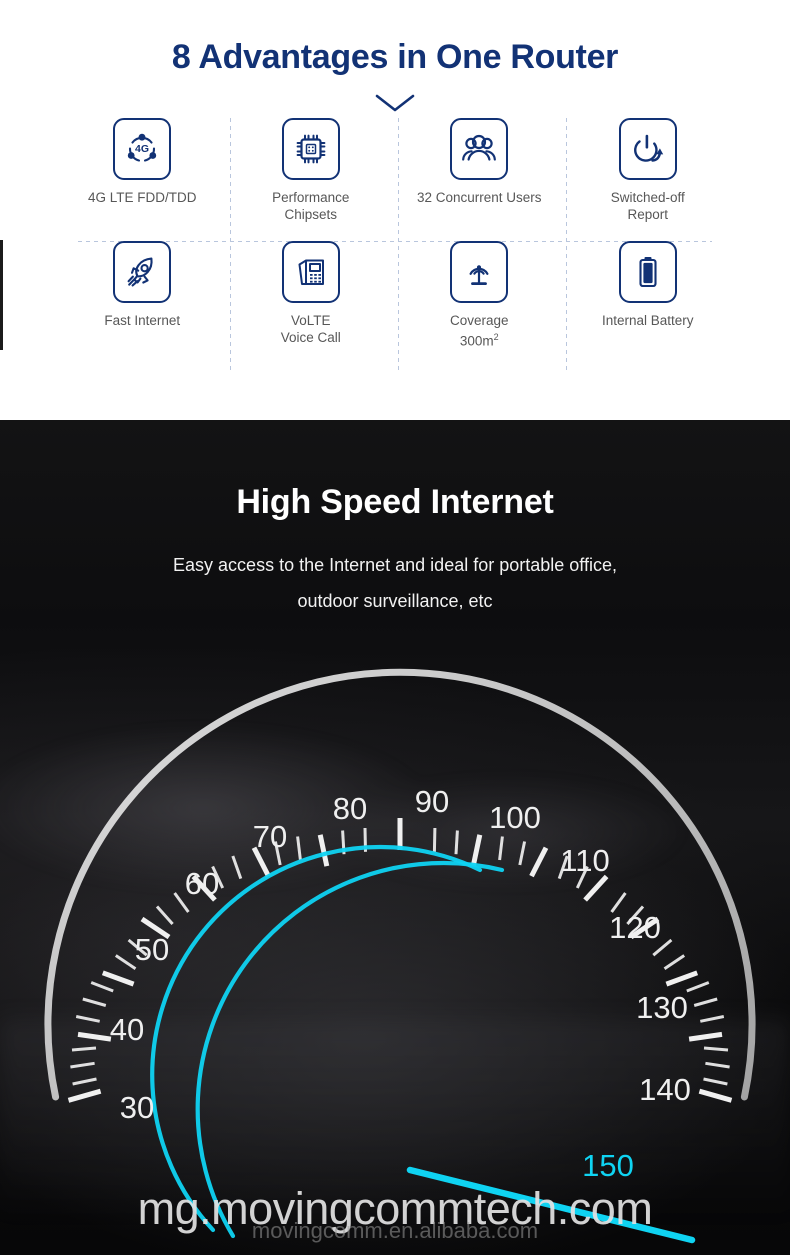 The image size is (790, 1255). What do you see at coordinates (1, 295) in the screenshot?
I see `left-edge-artifact` at bounding box center [1, 295].